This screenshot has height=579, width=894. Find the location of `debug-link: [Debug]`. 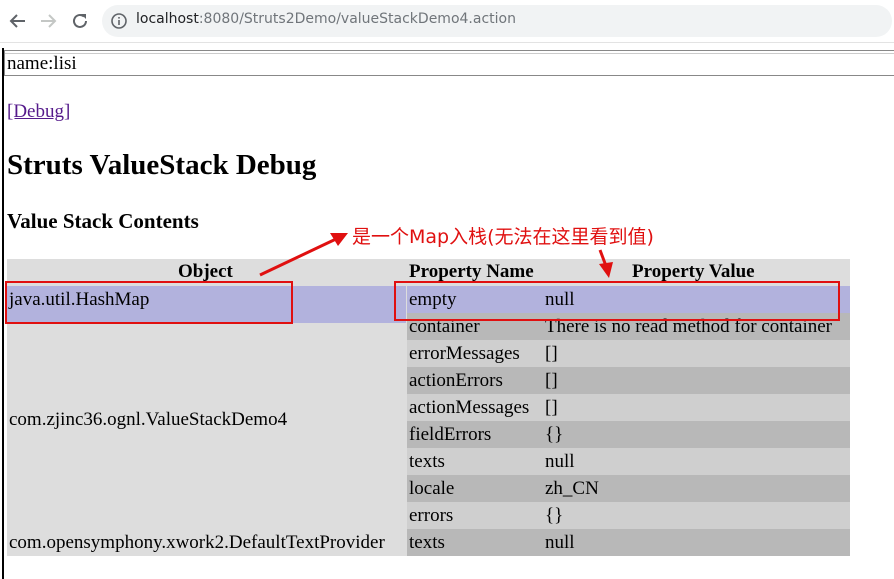

debug-link: [Debug] is located at coordinates (38, 112).